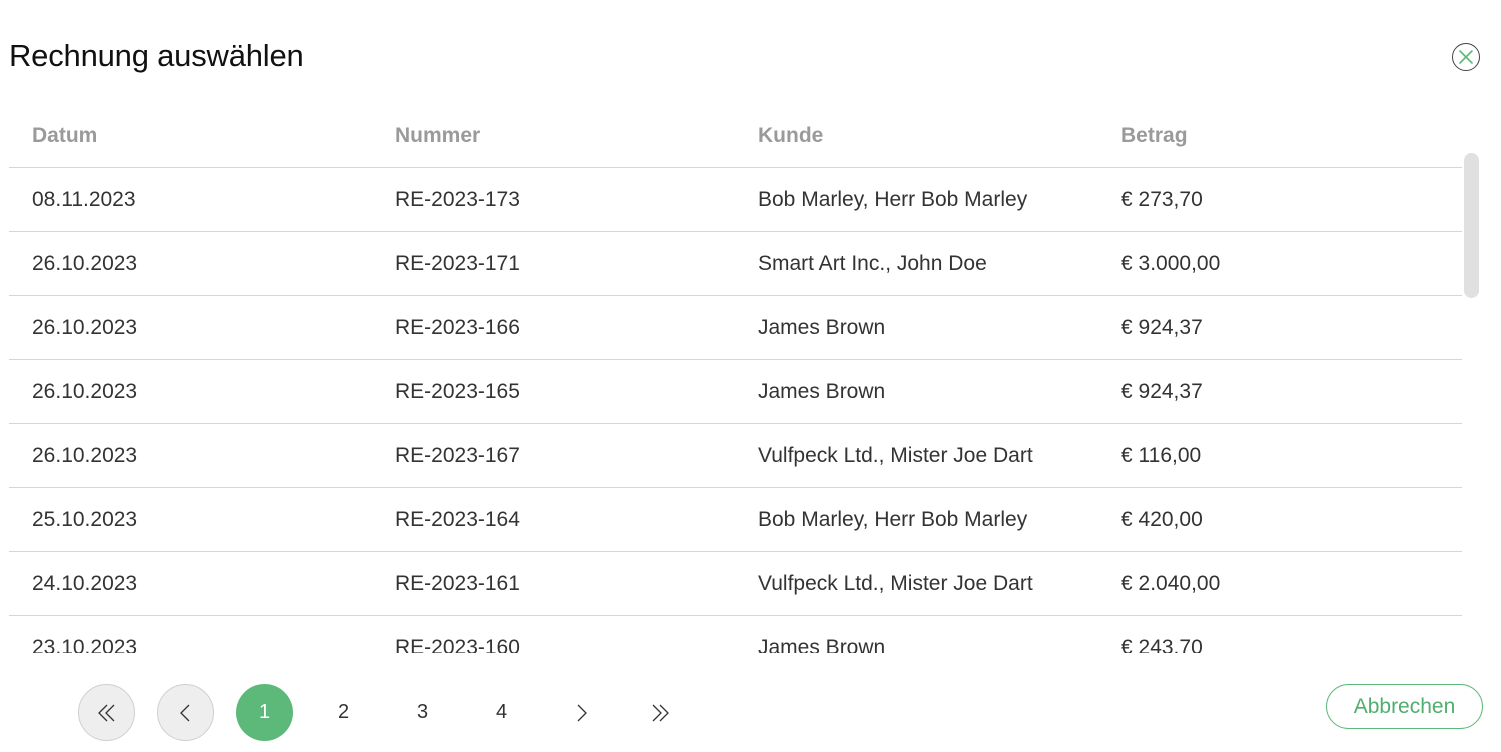 Image resolution: width=1501 pixels, height=752 pixels. Describe the element at coordinates (872, 263) in the screenshot. I see `cell-kunde: Smart Art Inc., John Doe` at that location.